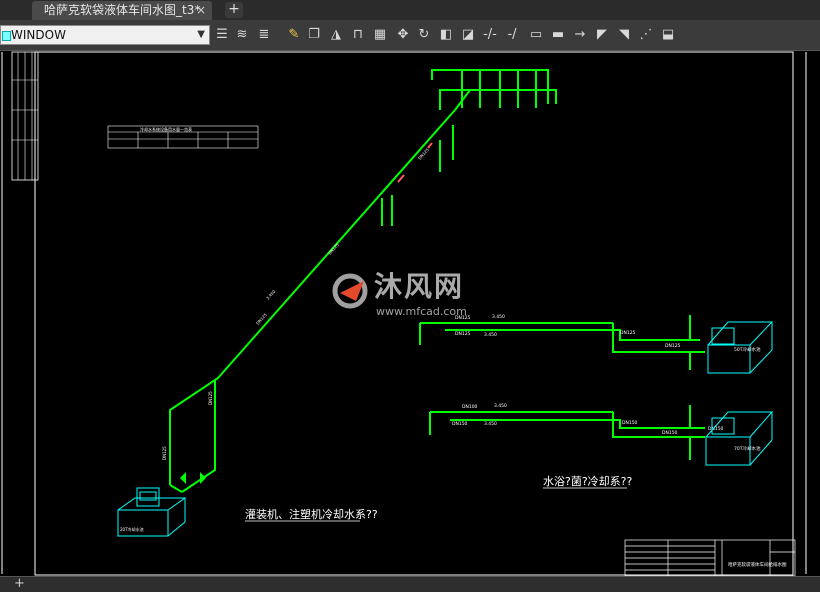 The width and height of the screenshot is (820, 592). Describe the element at coordinates (166, 129) in the screenshot. I see `legend-table-title: 冷却水系统设备用水量一览表` at that location.